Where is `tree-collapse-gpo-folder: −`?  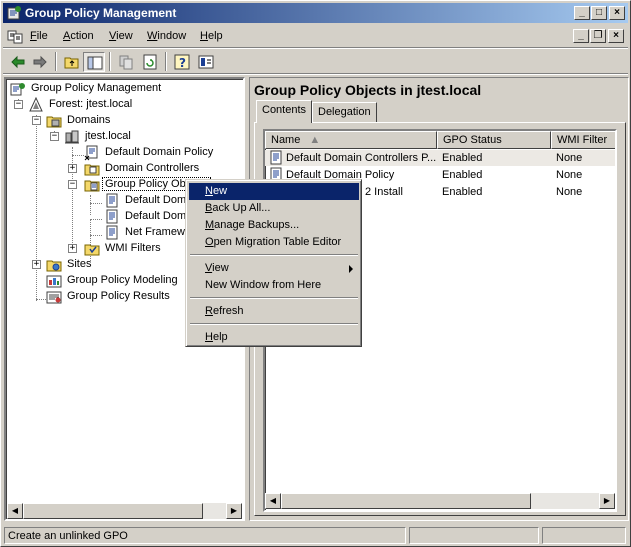 tree-collapse-gpo-folder: − is located at coordinates (72, 184).